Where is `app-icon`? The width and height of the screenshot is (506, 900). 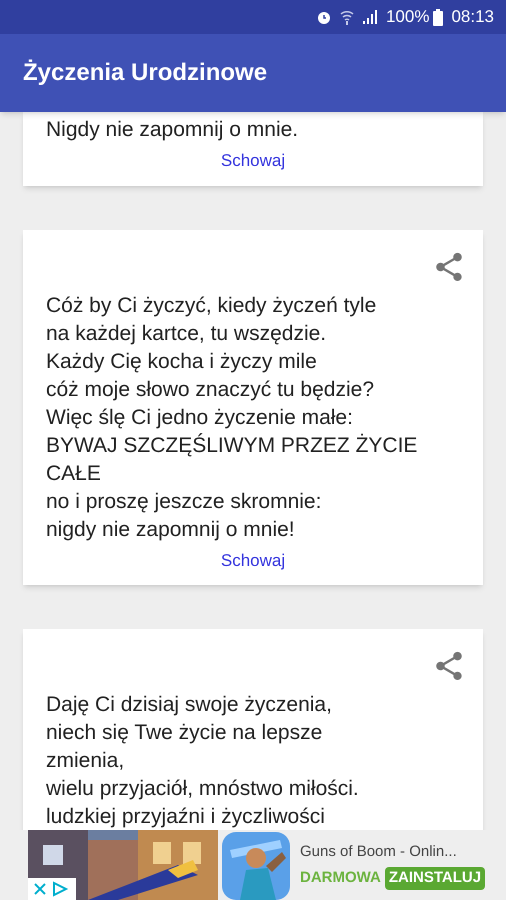
app-icon is located at coordinates (256, 865).